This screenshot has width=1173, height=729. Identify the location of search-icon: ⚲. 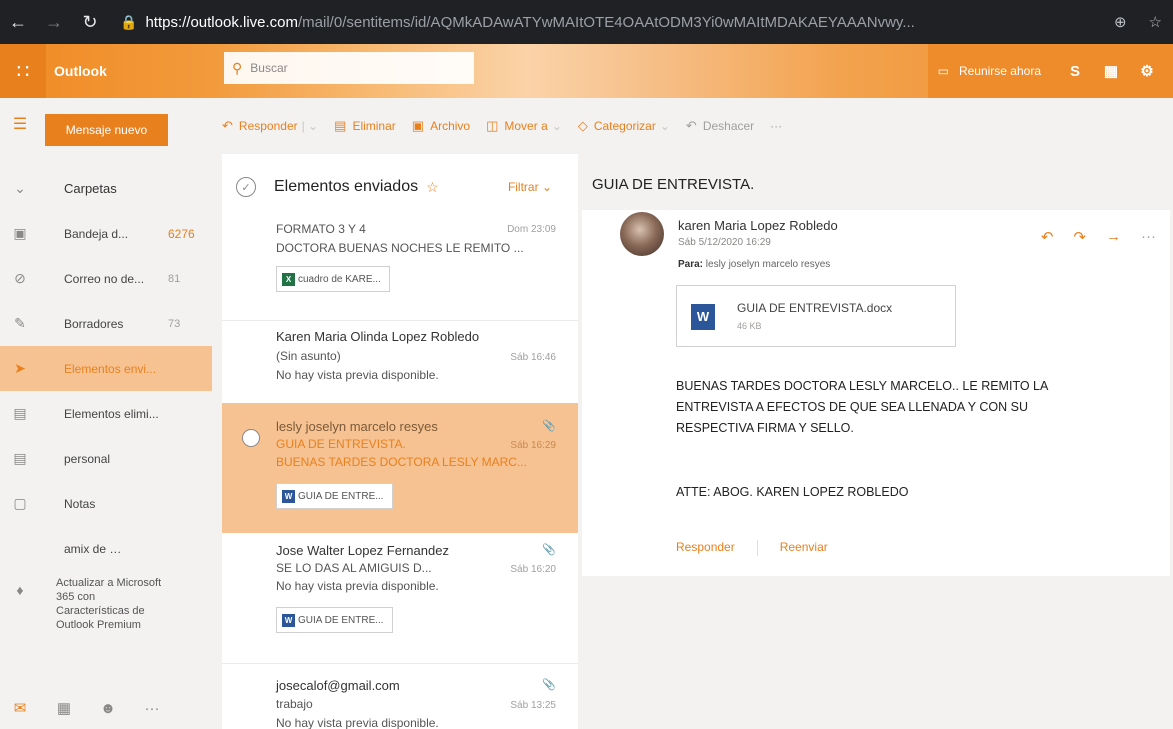
(237, 67).